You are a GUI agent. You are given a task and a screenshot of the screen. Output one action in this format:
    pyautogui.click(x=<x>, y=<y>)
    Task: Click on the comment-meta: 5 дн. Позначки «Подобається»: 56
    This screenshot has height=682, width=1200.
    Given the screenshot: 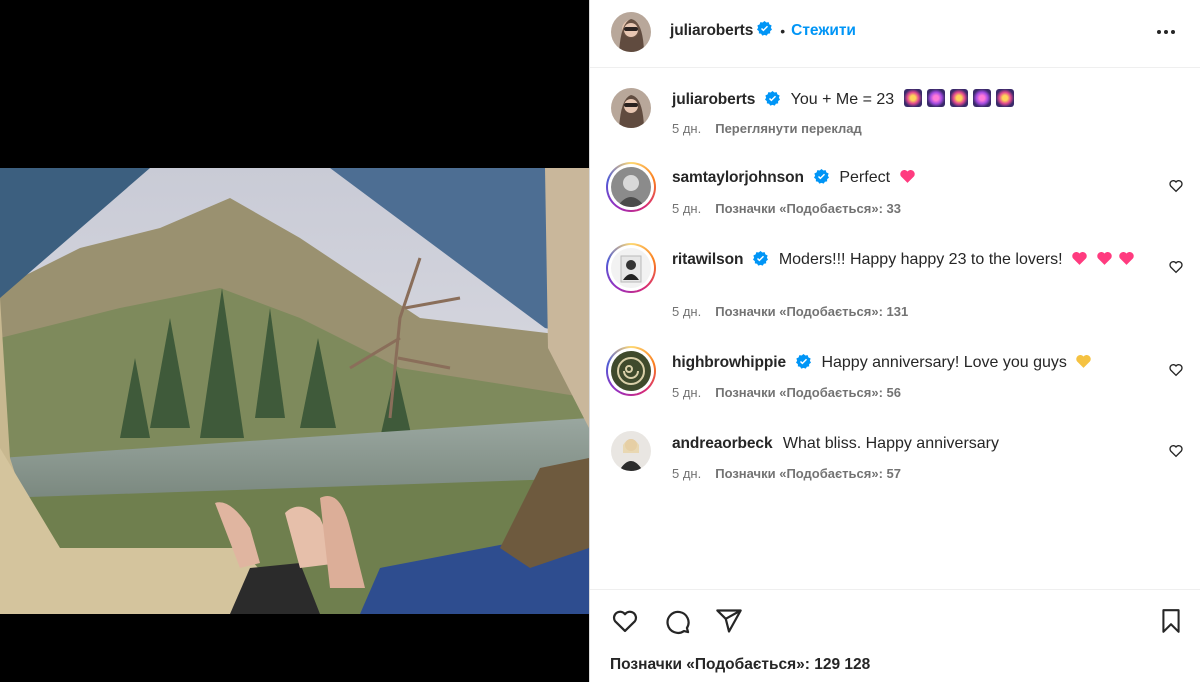 What is the action you would take?
    pyautogui.click(x=786, y=392)
    